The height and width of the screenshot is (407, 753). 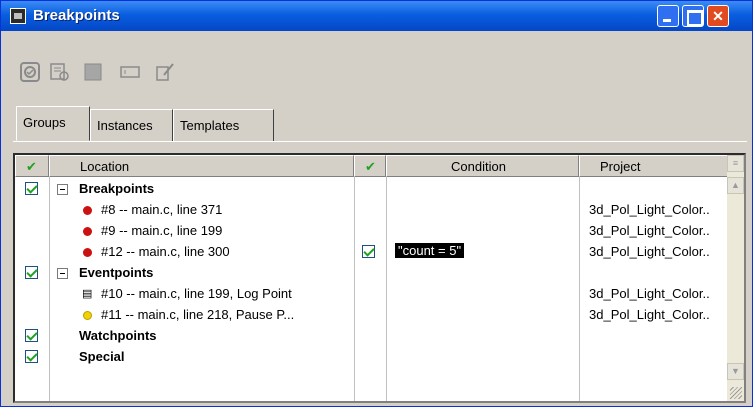 What do you see at coordinates (130, 72) in the screenshot?
I see `properties-icon` at bounding box center [130, 72].